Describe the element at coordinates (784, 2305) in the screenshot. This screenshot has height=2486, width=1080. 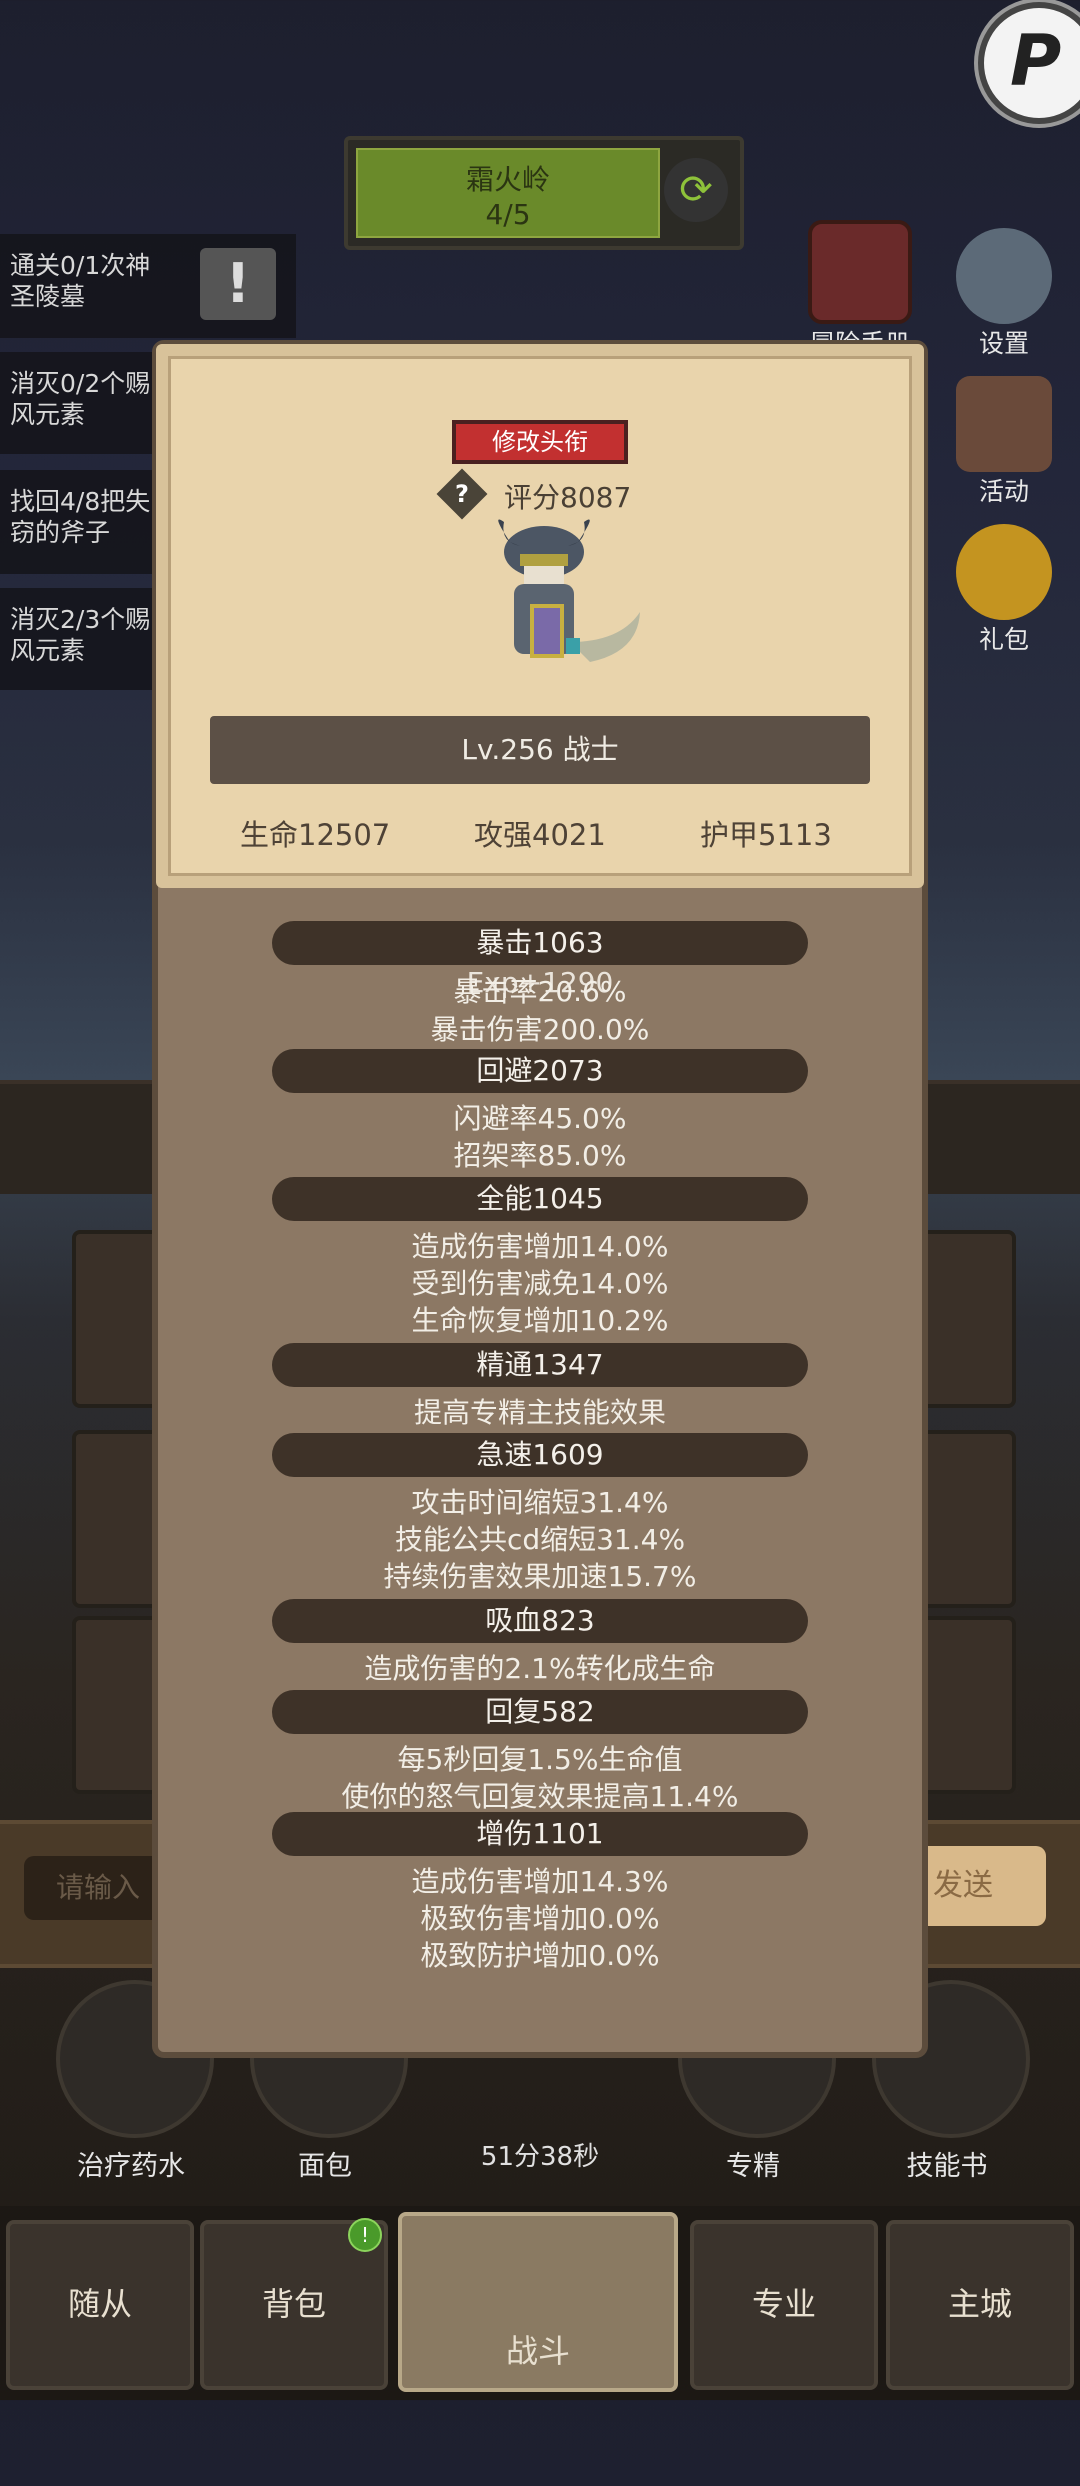
I see `tab-profession: 专业` at that location.